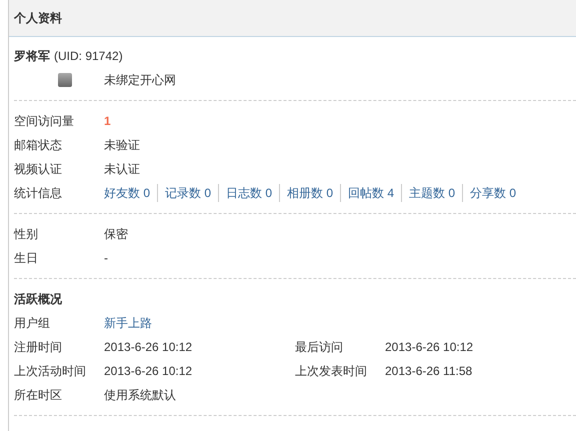 This screenshot has height=431, width=576. Describe the element at coordinates (38, 395) in the screenshot. I see `field-label: 所在时区` at that location.